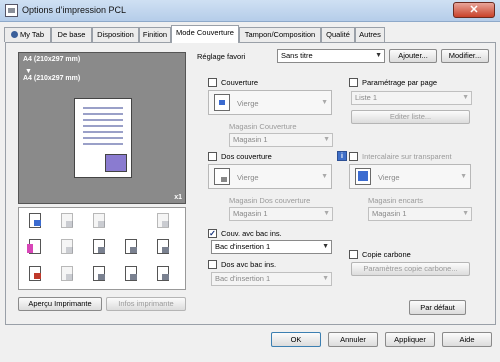 This screenshot has width=500, height=362. What do you see at coordinates (250, 11) in the screenshot?
I see `title-bar: Options d’impression PCL ✕` at bounding box center [250, 11].